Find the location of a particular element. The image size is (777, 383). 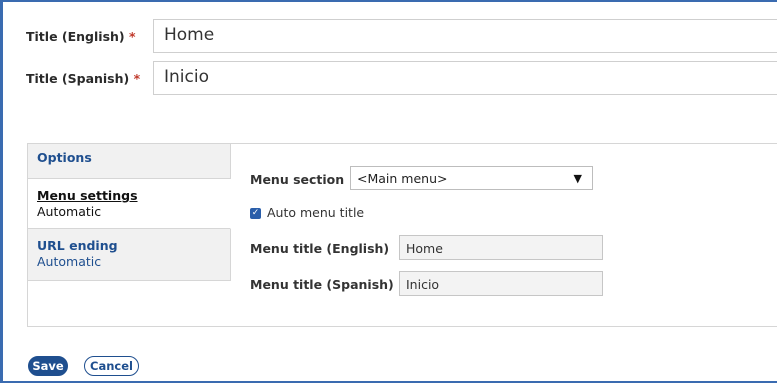

cancel-button: Cancel is located at coordinates (111, 366).